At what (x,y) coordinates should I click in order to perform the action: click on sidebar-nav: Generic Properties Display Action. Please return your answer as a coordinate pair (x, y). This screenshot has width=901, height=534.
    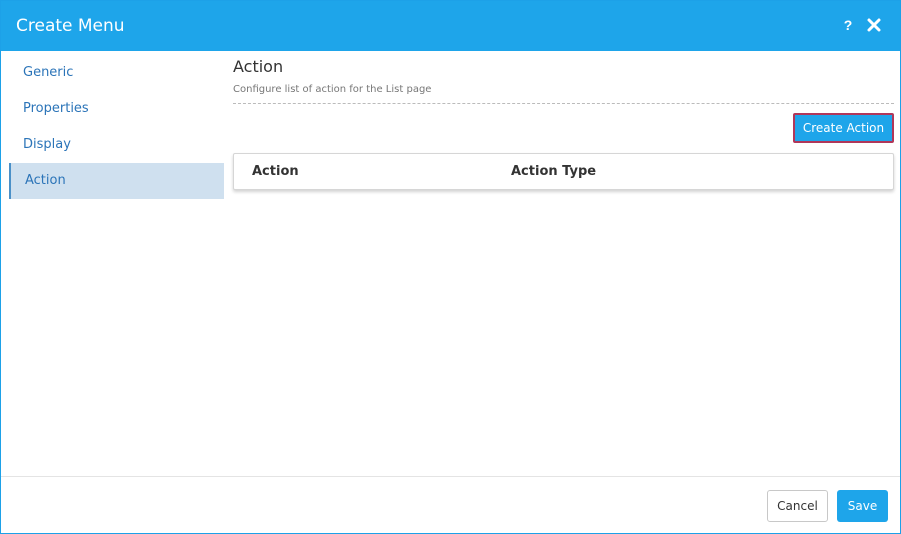
    Looking at the image, I should click on (116, 127).